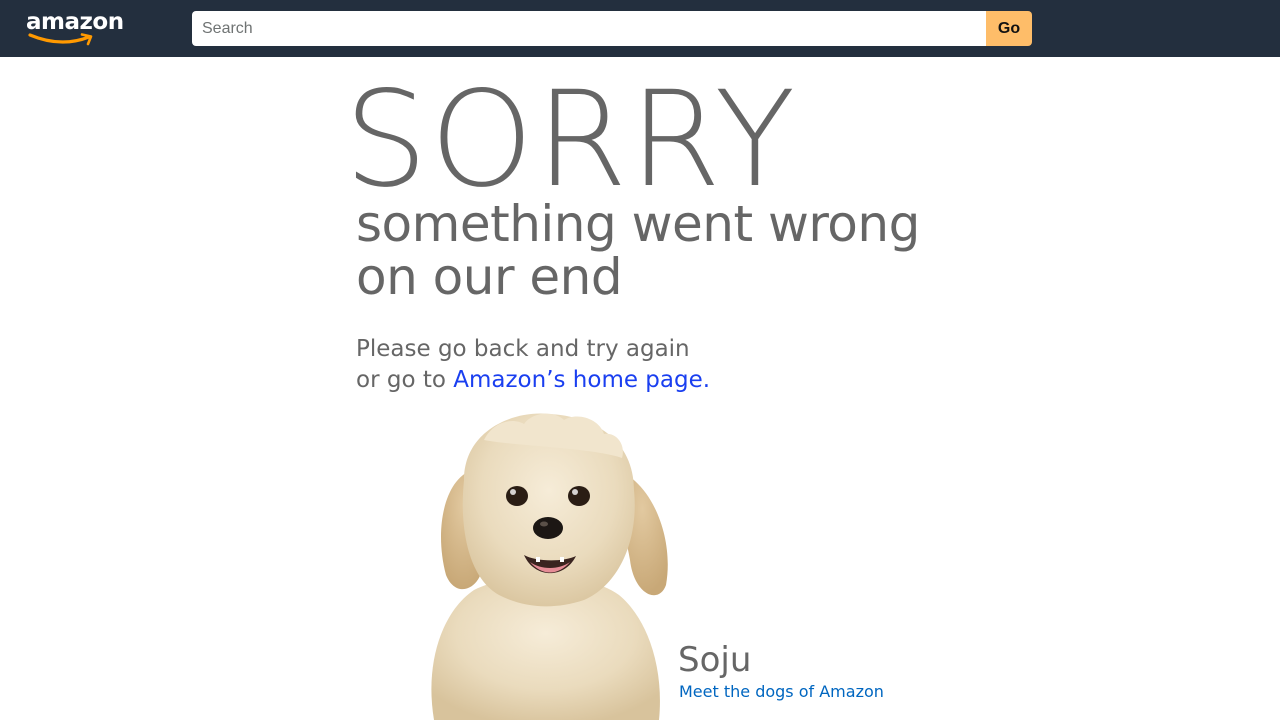 This screenshot has width=1280, height=720. What do you see at coordinates (405, 380) in the screenshot?
I see `instructions-prefix: or go to` at bounding box center [405, 380].